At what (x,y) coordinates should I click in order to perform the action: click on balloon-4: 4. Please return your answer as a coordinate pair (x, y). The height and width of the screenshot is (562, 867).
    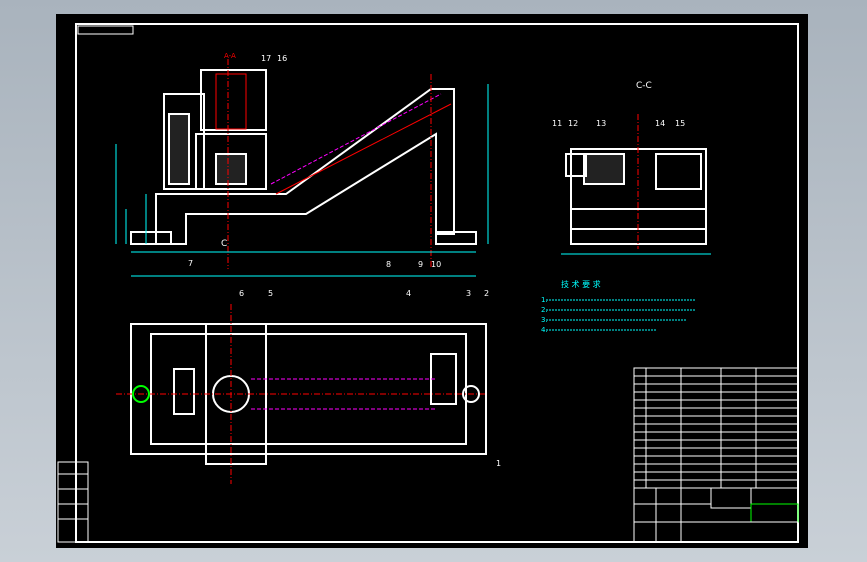
    Looking at the image, I should click on (408, 293).